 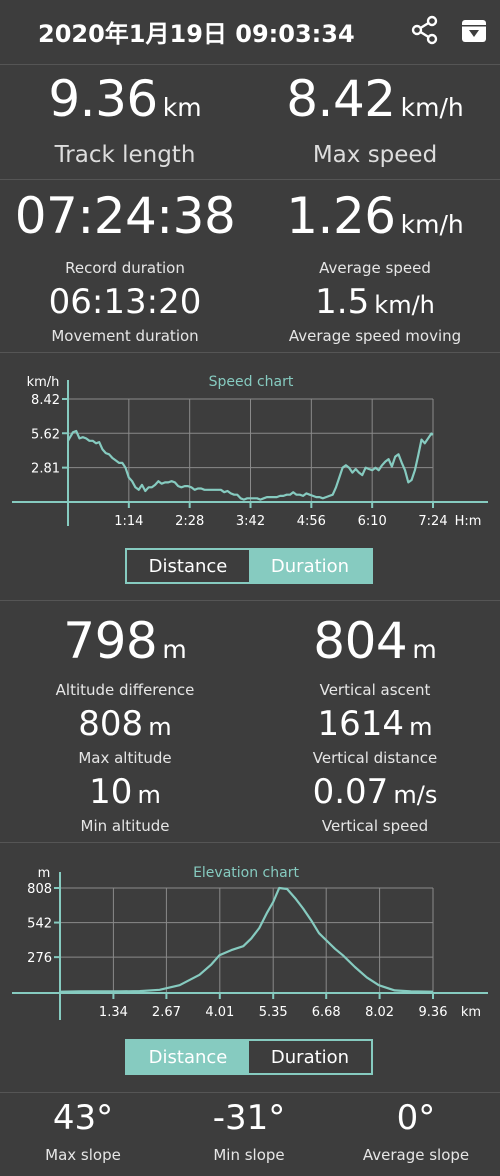 I want to click on y-tick-label: 276, so click(x=39, y=958).